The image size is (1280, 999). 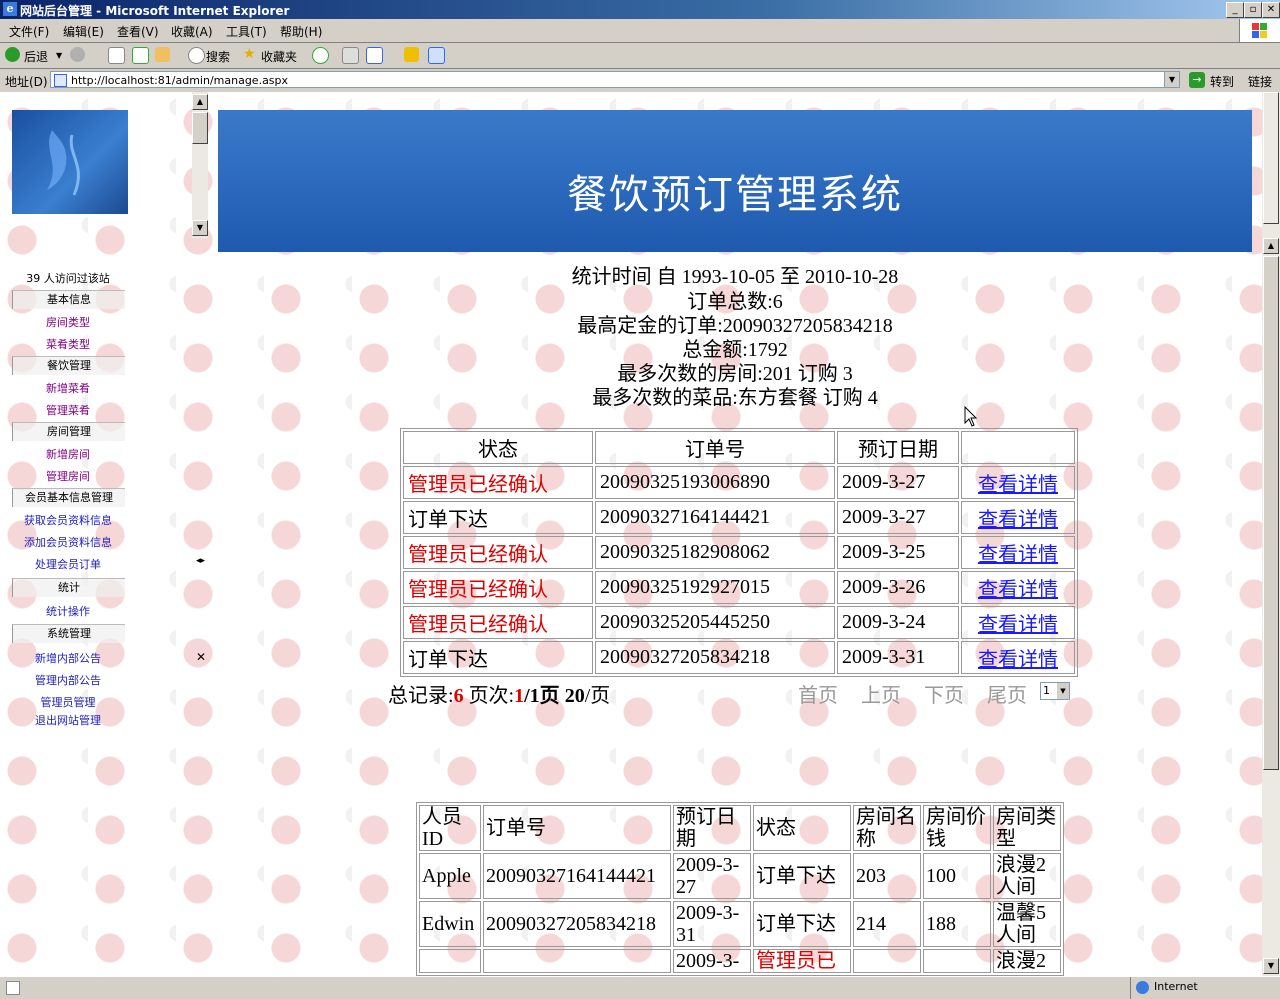 What do you see at coordinates (68, 702) in the screenshot?
I see `sidebar-item-admin-manage: 管理员管理` at bounding box center [68, 702].